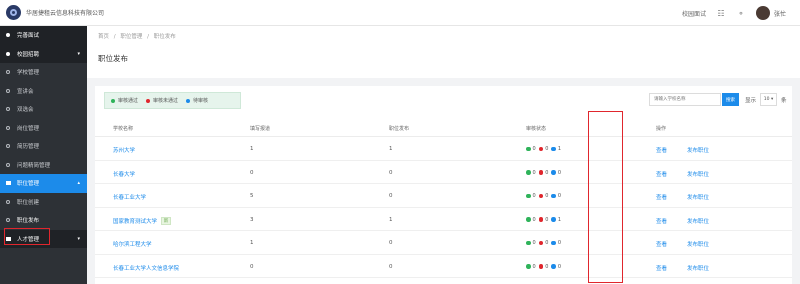 The height and width of the screenshot is (284, 800). Describe the element at coordinates (443, 266) in the screenshot. I see `table-row: 长春工业大学人文信息学院 0 0 0 0 0 查看 发布职位` at that location.